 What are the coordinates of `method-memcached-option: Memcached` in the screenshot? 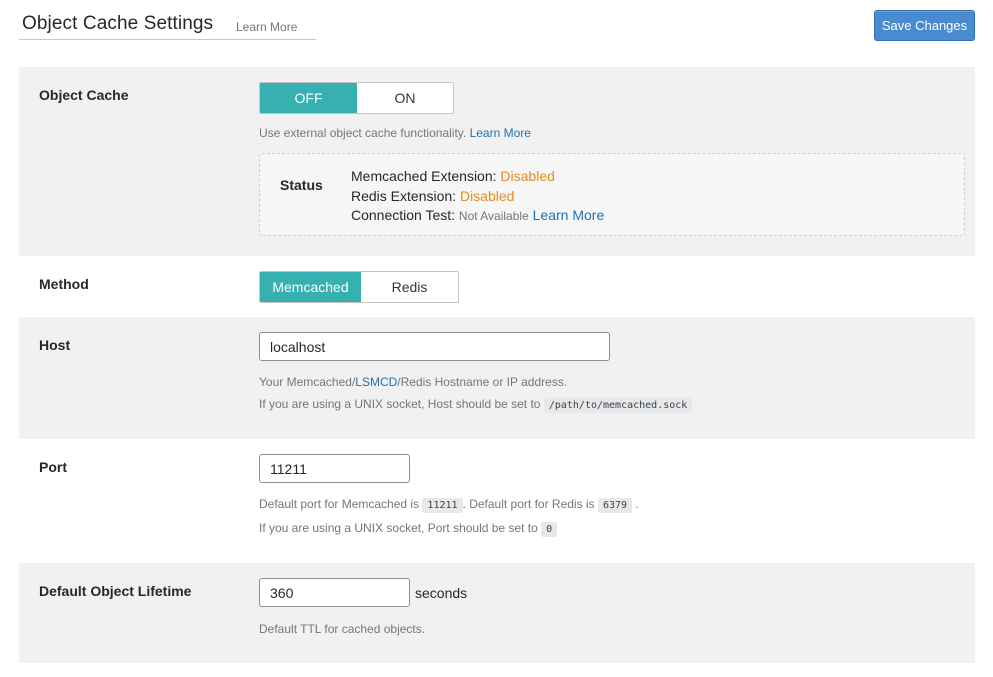 It's located at (310, 287).